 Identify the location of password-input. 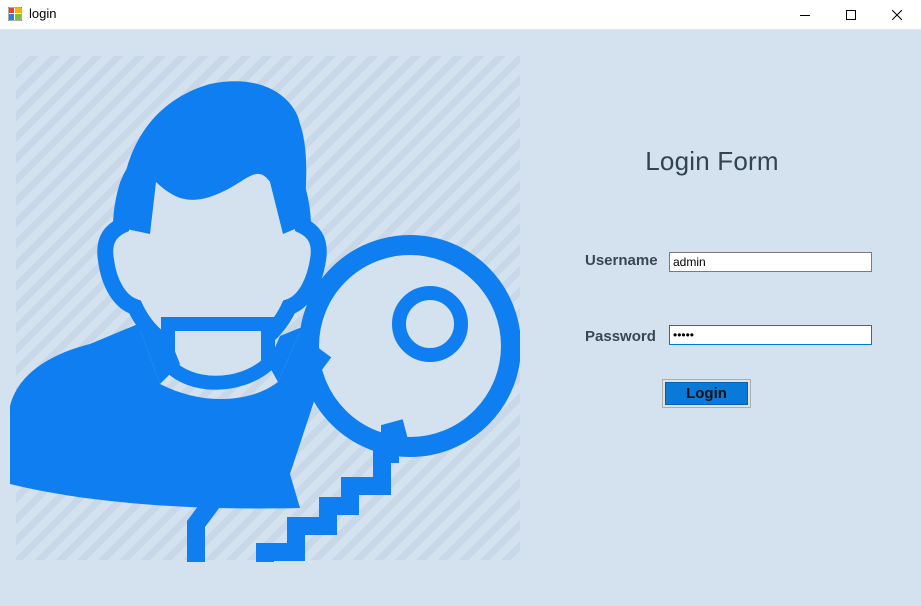
(770, 335).